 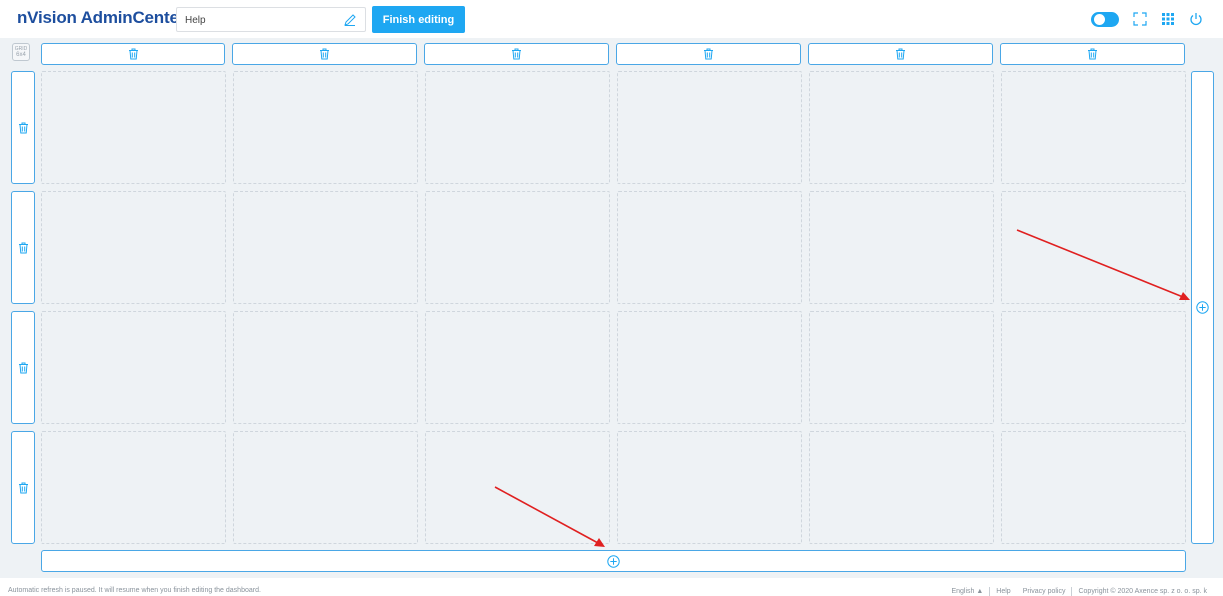 I want to click on dashboard-name-field, so click(x=271, y=19).